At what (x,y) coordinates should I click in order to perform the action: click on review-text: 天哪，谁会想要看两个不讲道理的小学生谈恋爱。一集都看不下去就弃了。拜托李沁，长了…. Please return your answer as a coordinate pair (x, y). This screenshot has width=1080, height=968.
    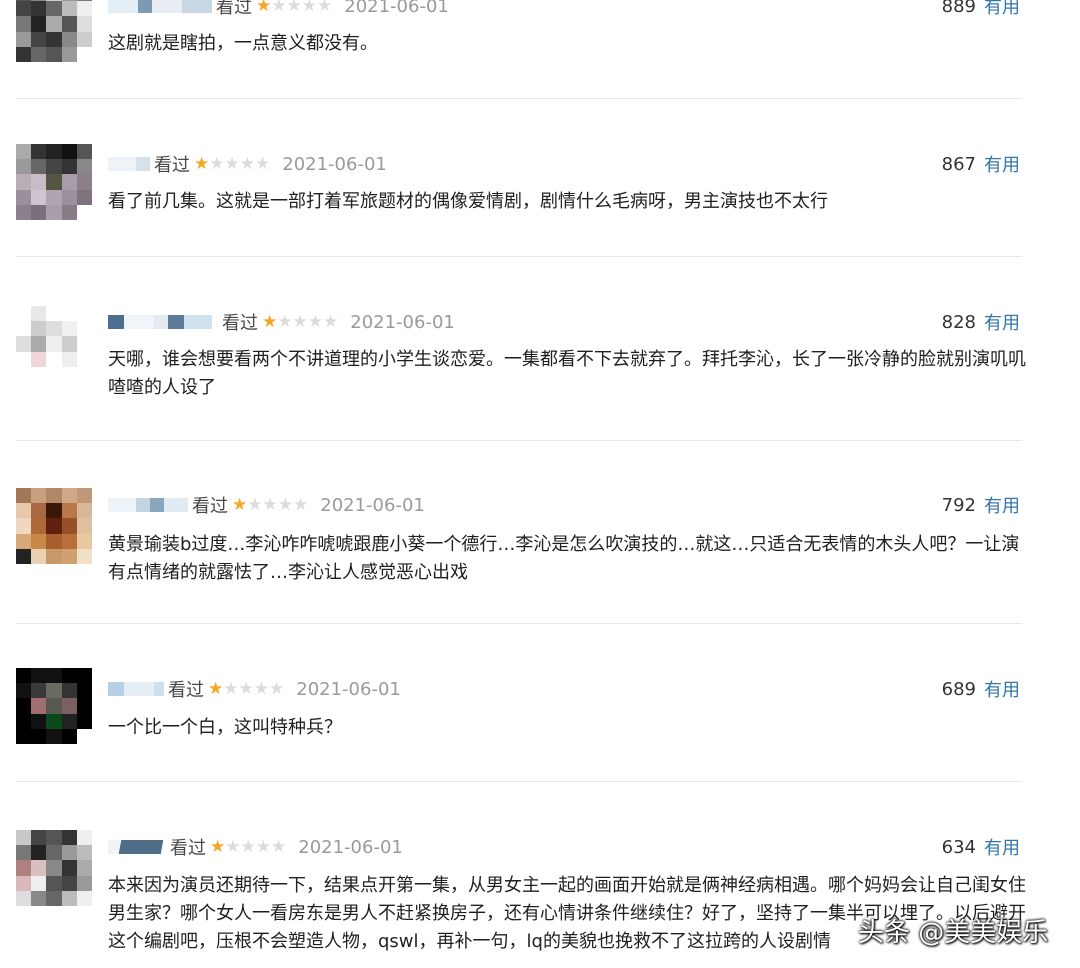
    Looking at the image, I should click on (567, 373).